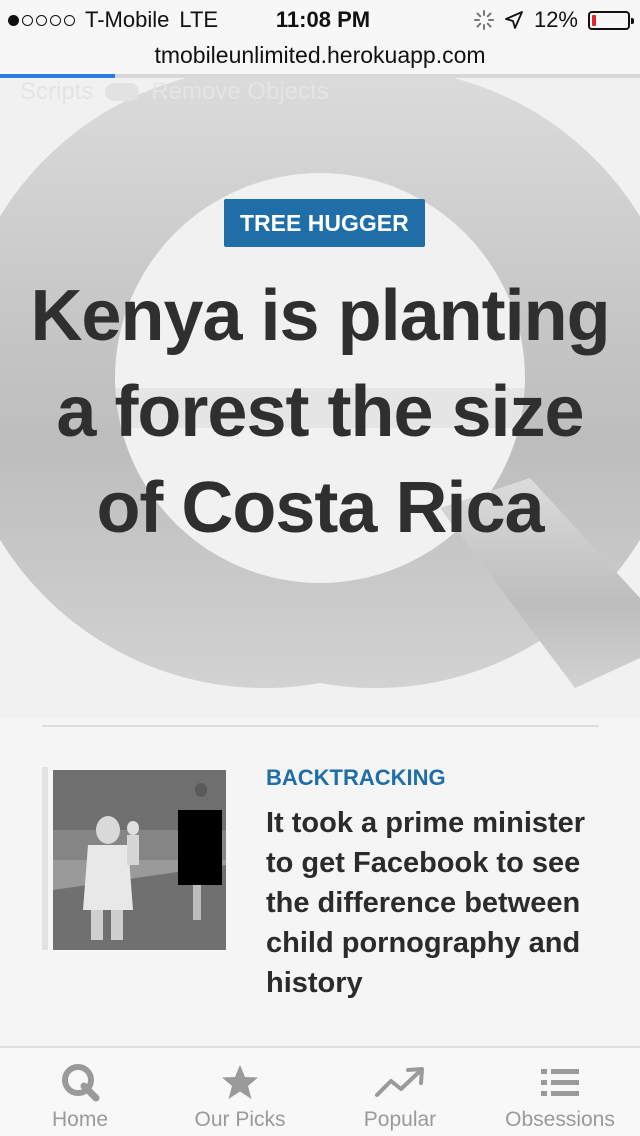  I want to click on story-category-tag: BACKTRACKING, so click(356, 778).